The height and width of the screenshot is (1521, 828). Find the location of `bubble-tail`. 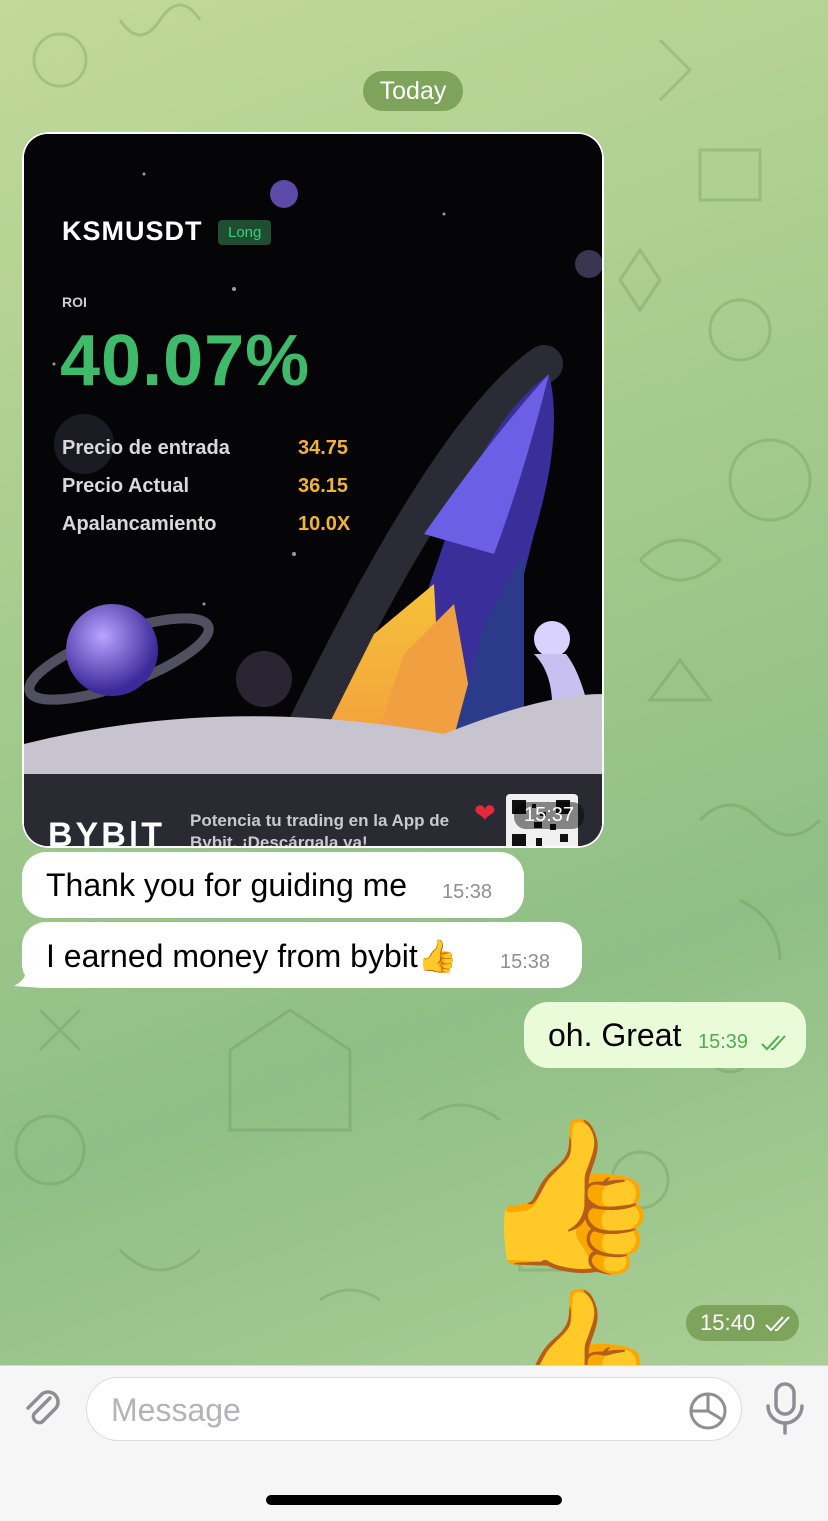

bubble-tail is located at coordinates (28, 973).